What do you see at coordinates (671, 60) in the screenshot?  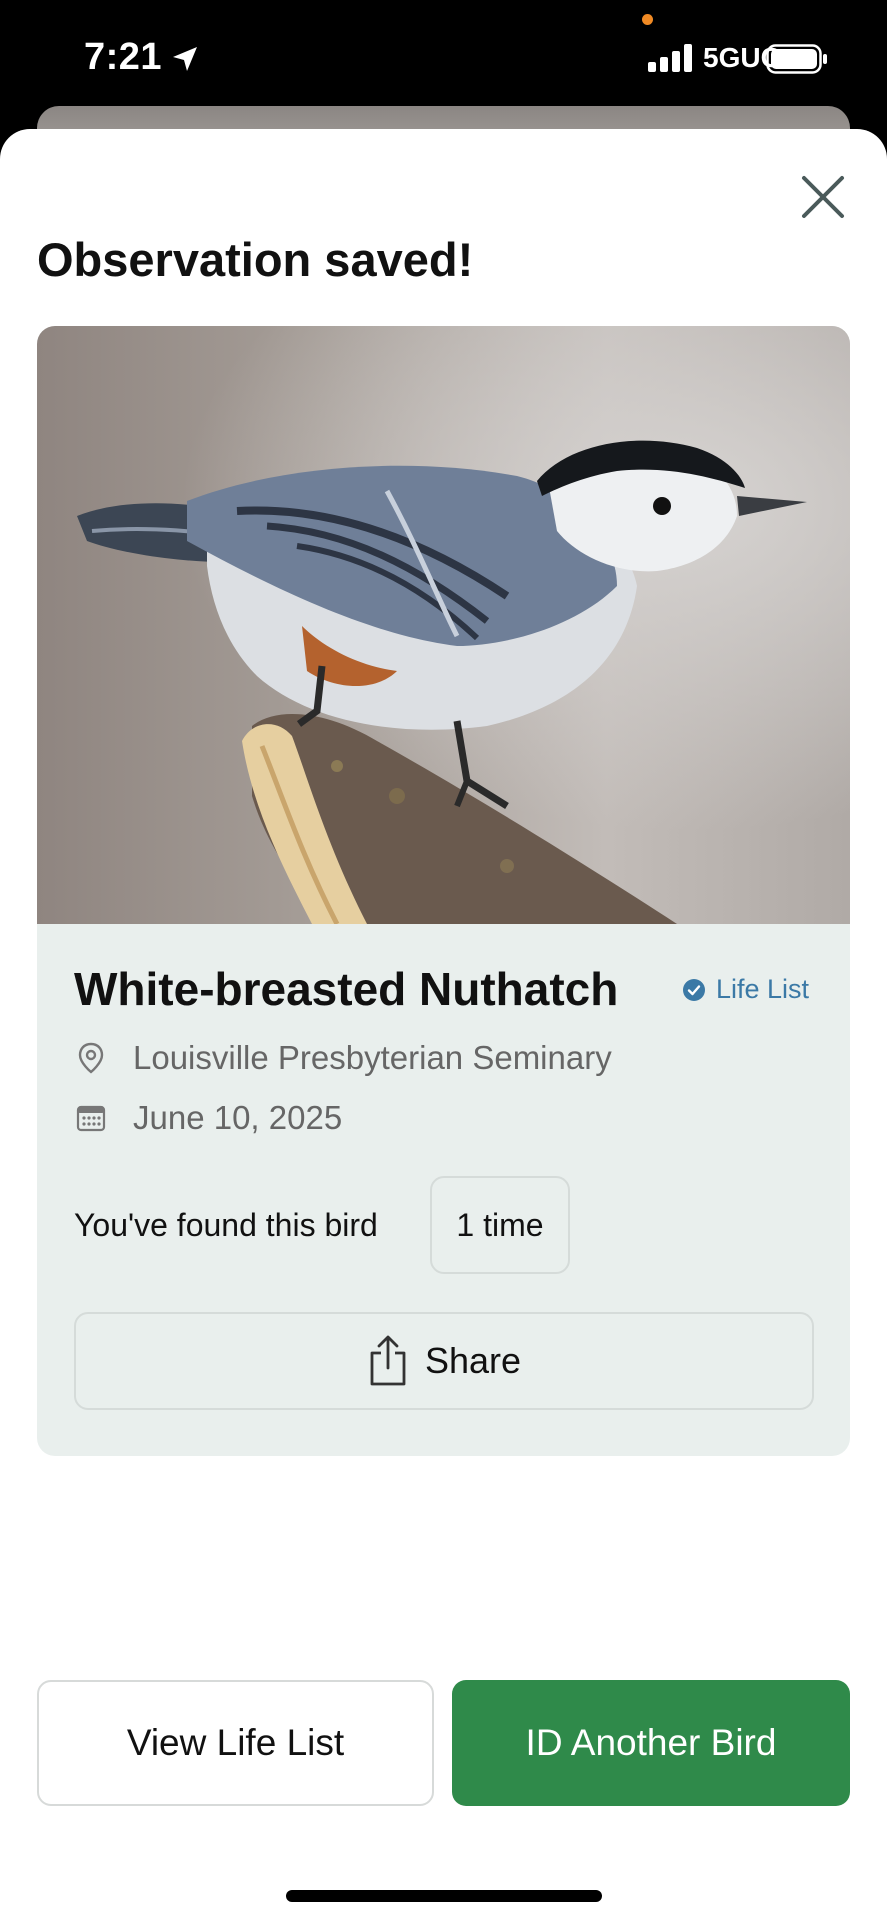 I see `signal-icon` at bounding box center [671, 60].